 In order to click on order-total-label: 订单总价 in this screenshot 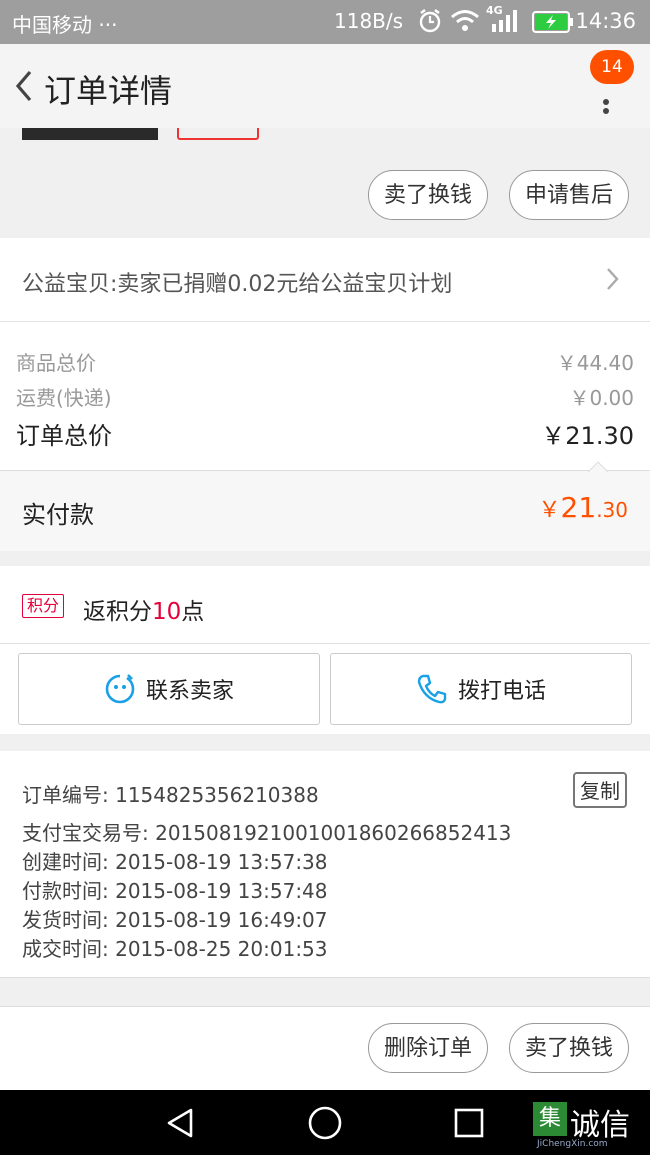, I will do `click(64, 436)`.